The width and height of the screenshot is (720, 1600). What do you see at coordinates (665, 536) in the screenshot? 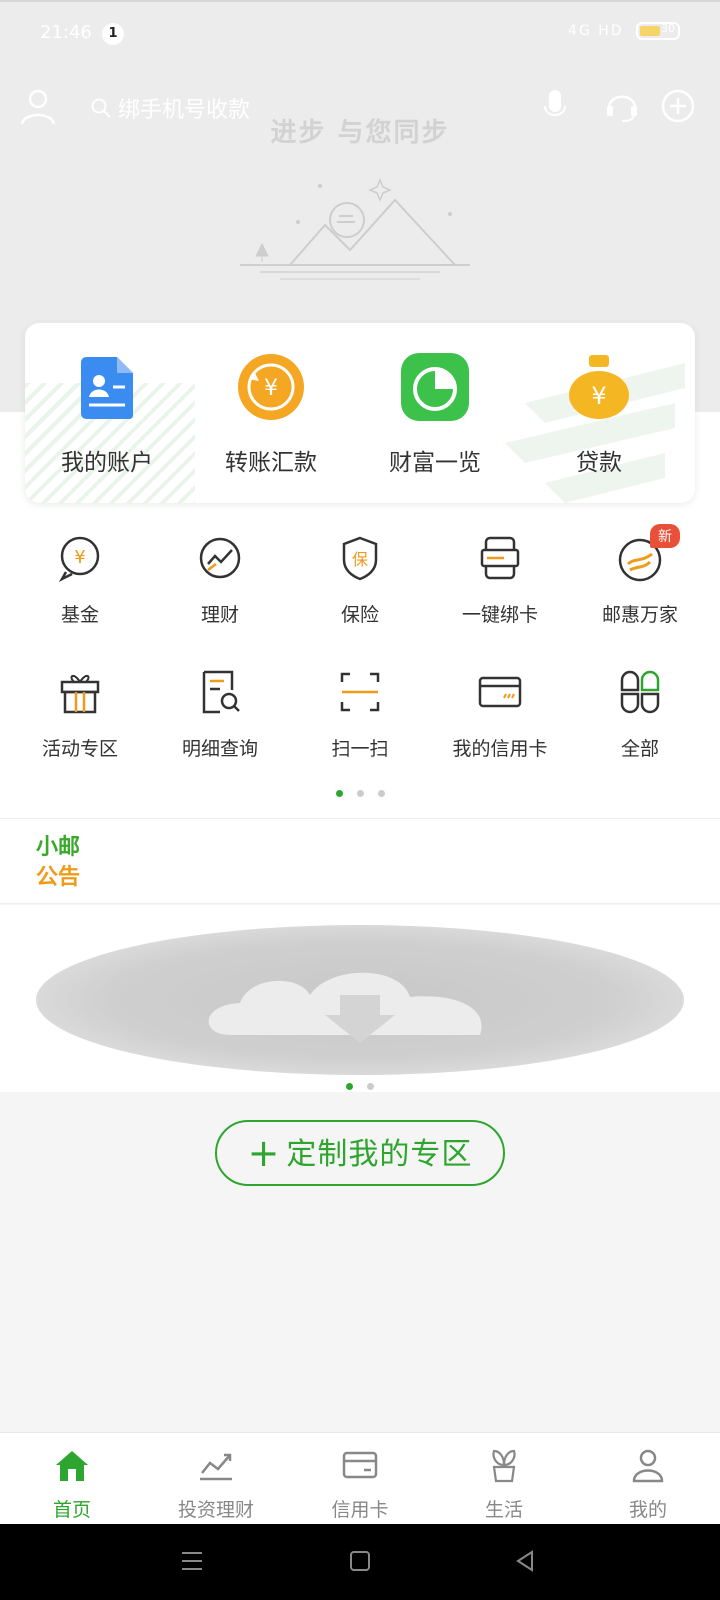
I see `new-badge: 新` at bounding box center [665, 536].